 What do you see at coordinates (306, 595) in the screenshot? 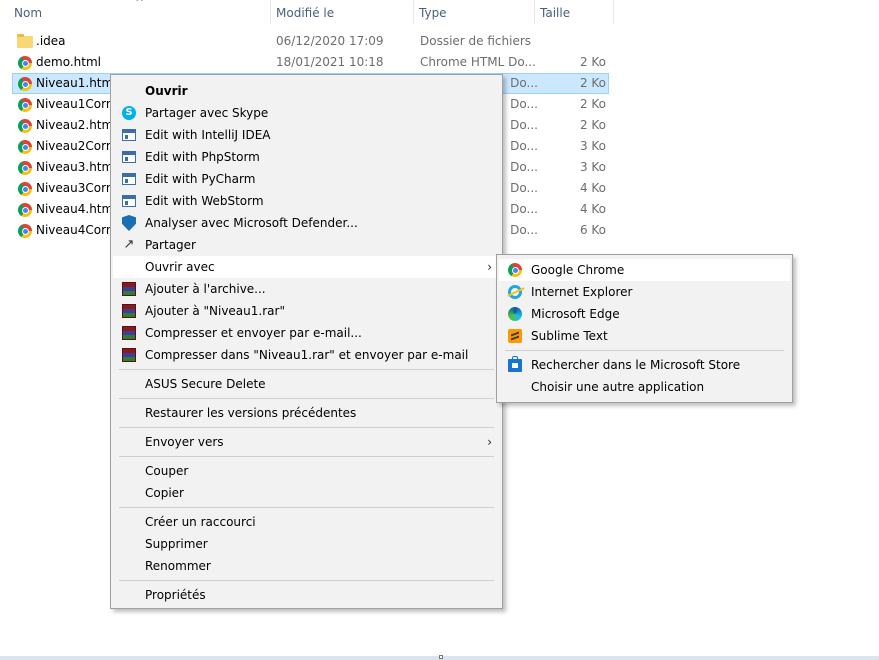
I see `menu-item-properties: Propriétés` at bounding box center [306, 595].